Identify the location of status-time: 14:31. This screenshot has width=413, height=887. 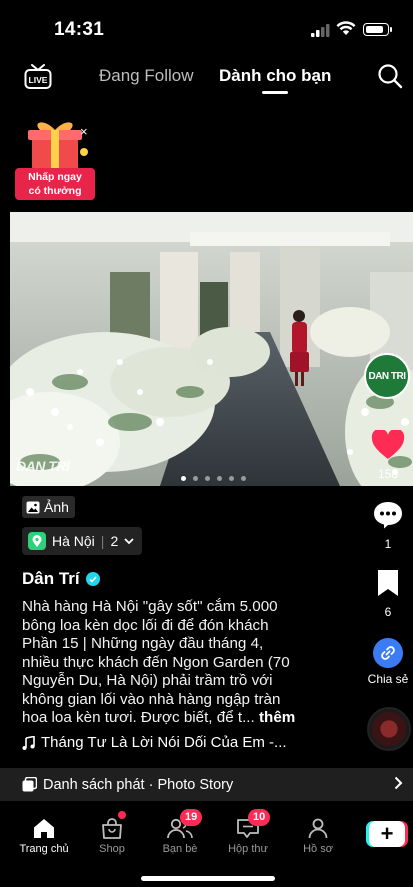
(79, 29).